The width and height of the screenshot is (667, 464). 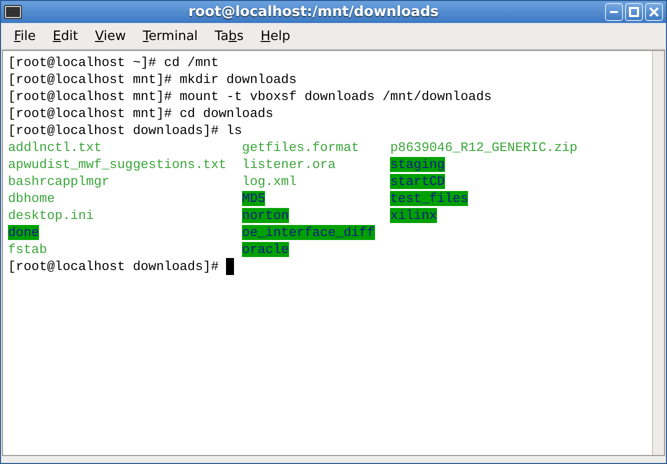 I want to click on file-name: desktop.ini, so click(x=51, y=215).